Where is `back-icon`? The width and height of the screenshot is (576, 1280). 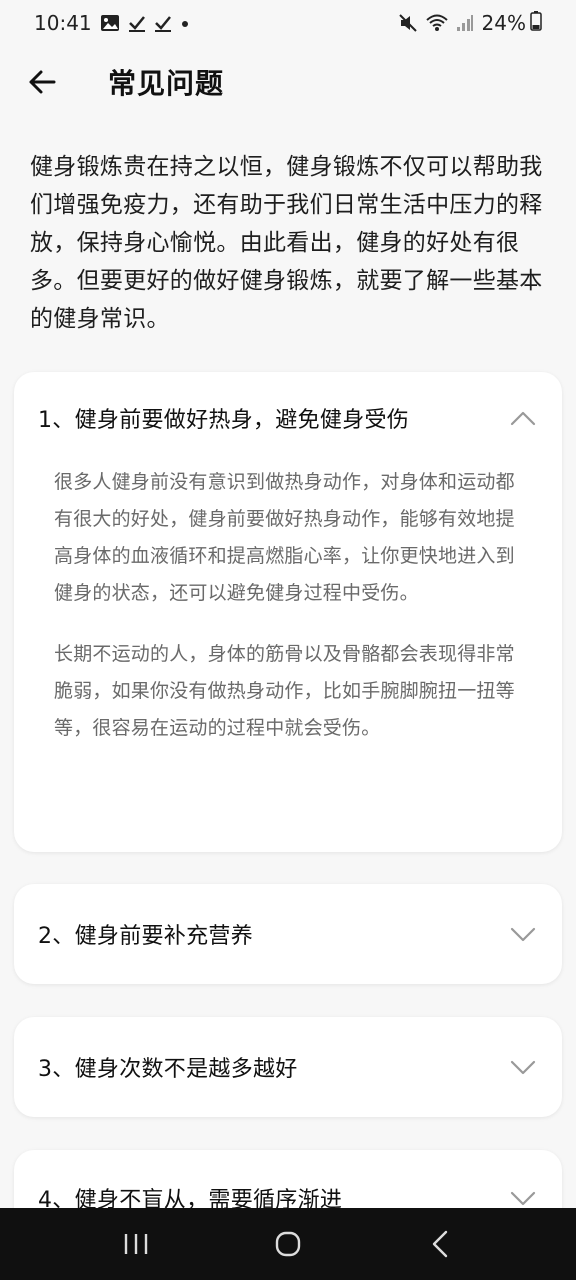 back-icon is located at coordinates (440, 1244).